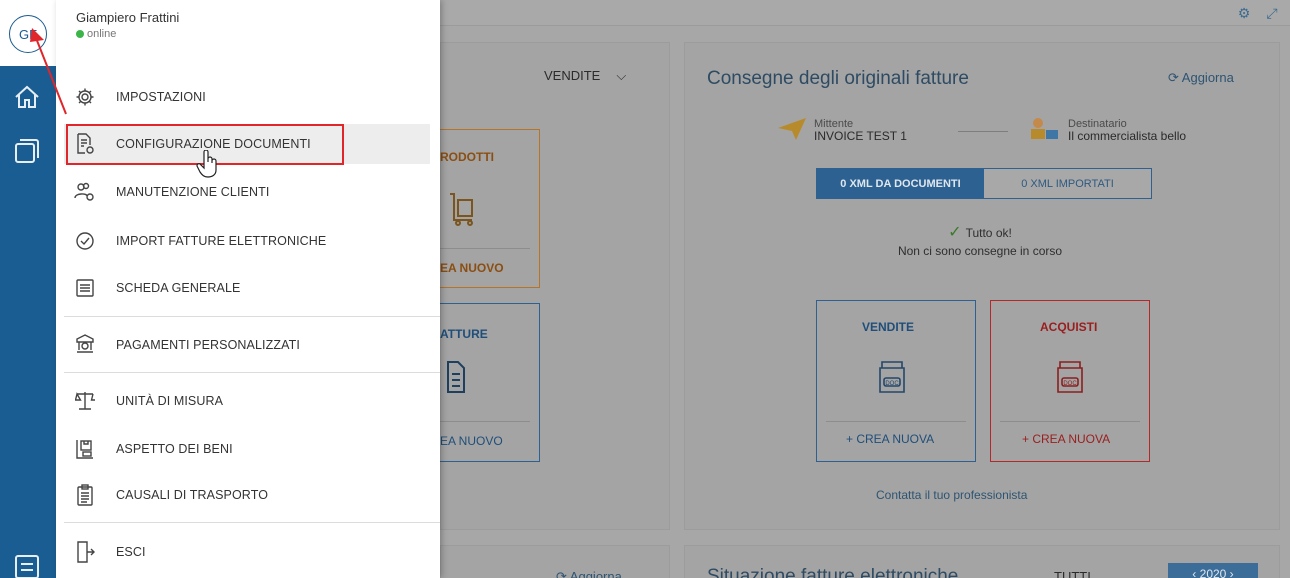 The width and height of the screenshot is (1290, 578). Describe the element at coordinates (951, 495) in the screenshot. I see `contatta-link: Contatta il tuo professionista` at that location.